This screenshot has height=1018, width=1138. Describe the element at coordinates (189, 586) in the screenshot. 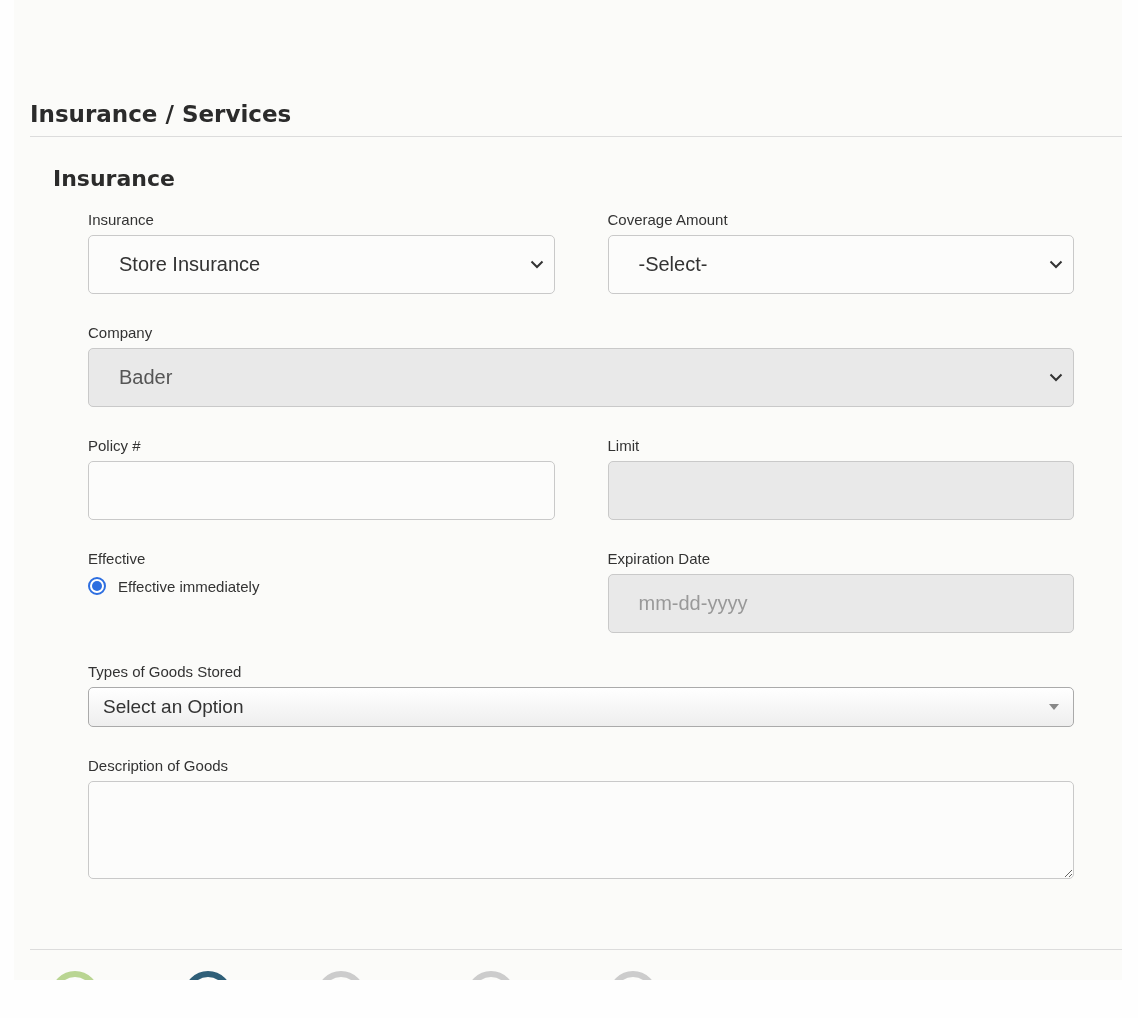

I see `radio-label: Effective immediately` at that location.